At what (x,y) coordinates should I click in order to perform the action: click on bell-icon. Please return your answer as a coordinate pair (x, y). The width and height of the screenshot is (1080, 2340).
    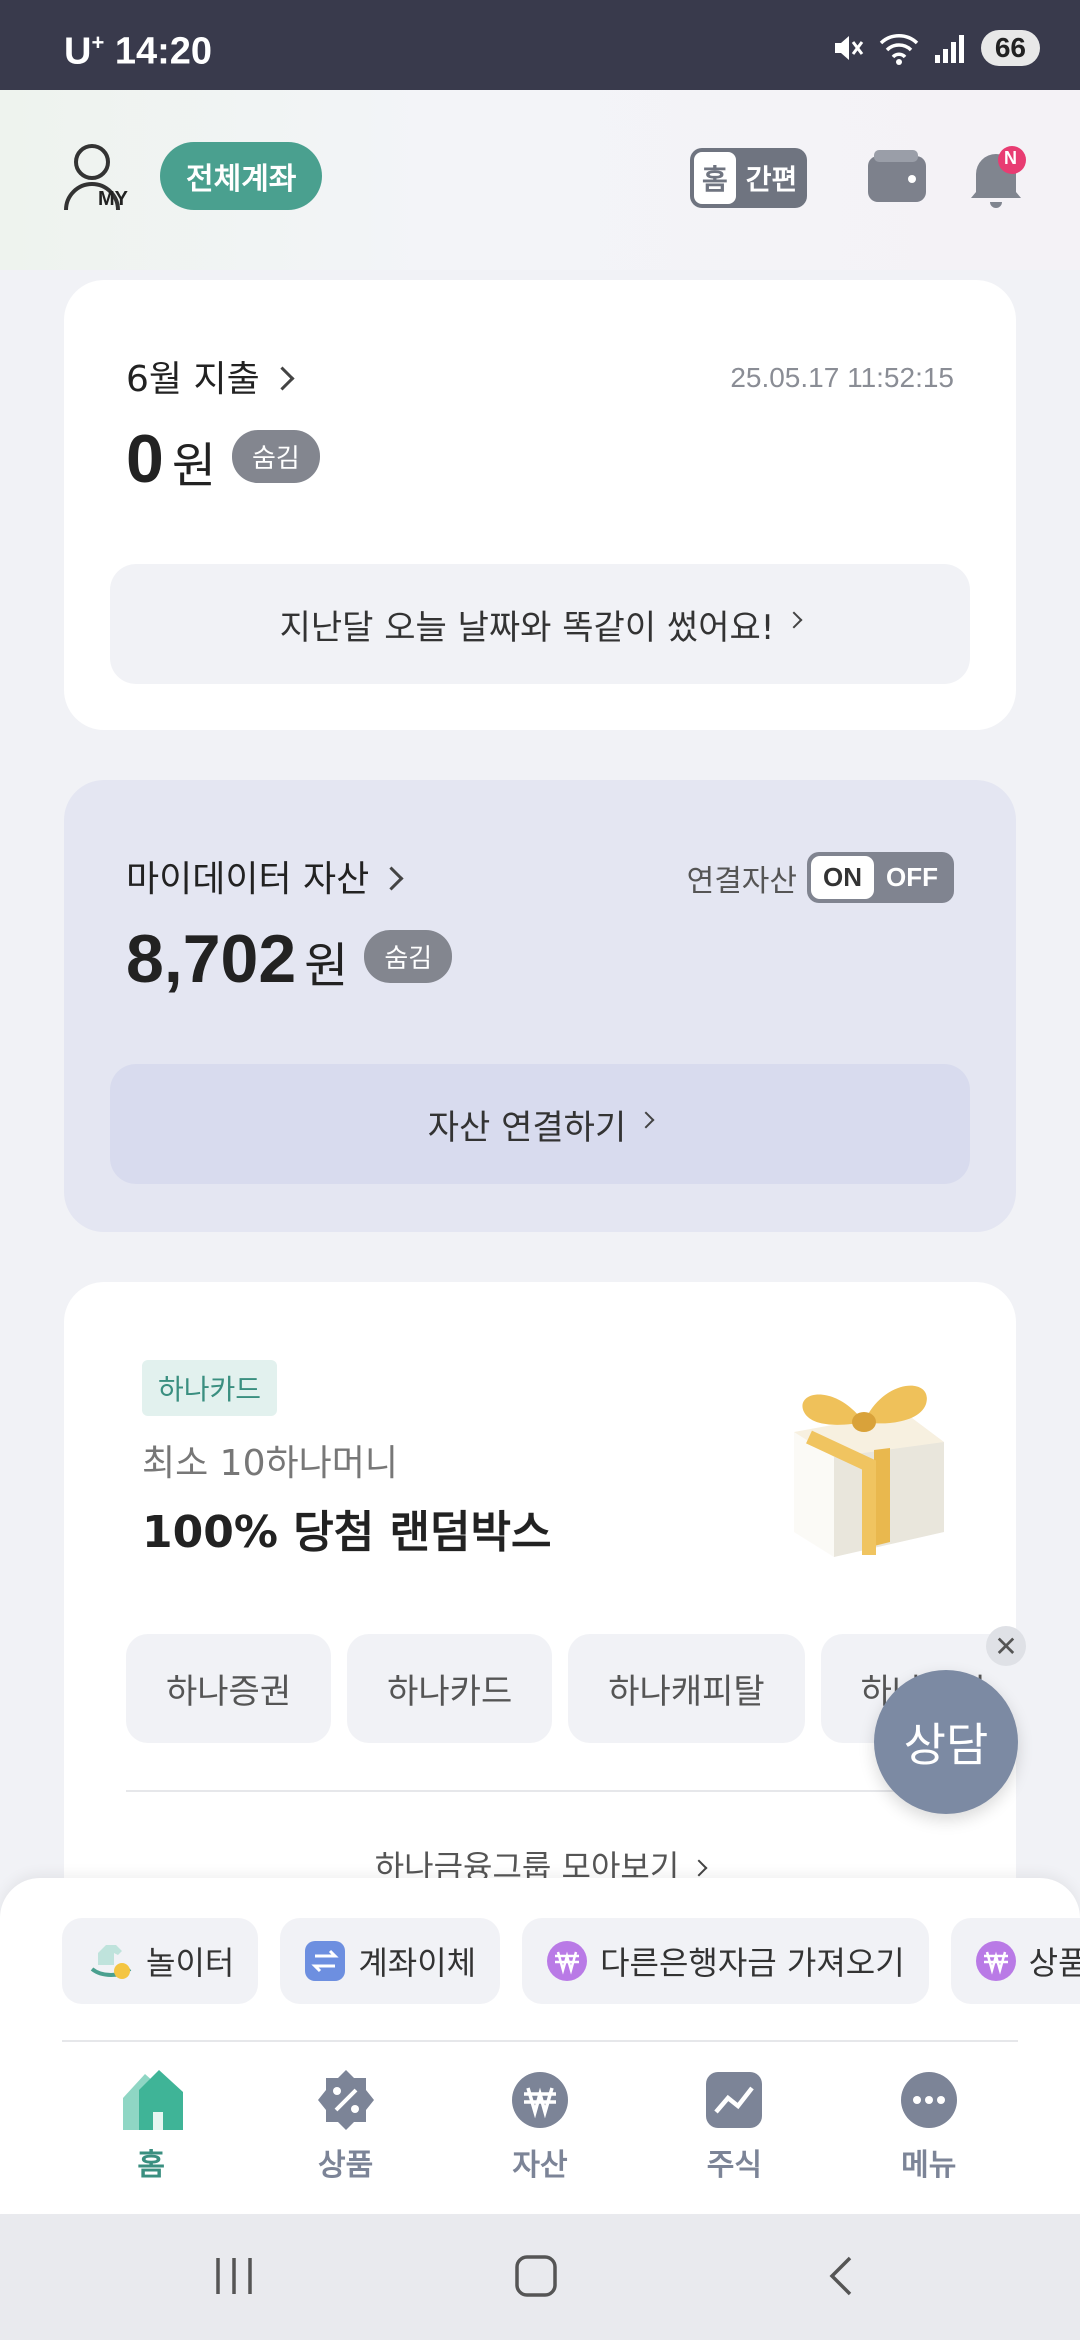
    Looking at the image, I should click on (998, 177).